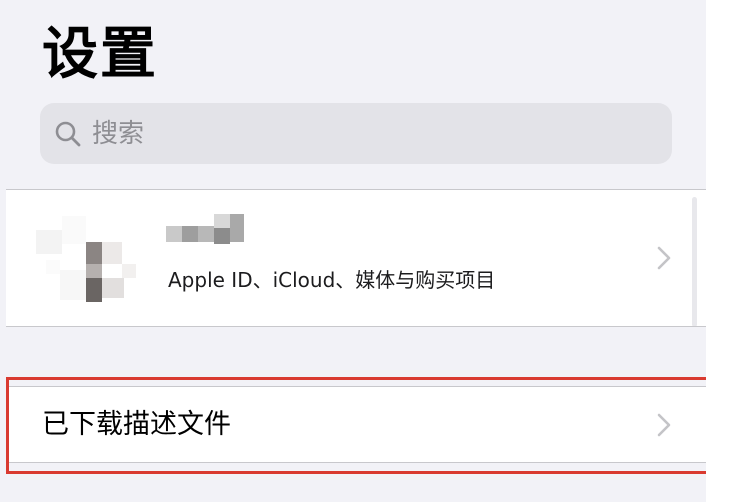 This screenshot has height=502, width=744. What do you see at coordinates (100, 54) in the screenshot?
I see `page-title: 设置` at bounding box center [100, 54].